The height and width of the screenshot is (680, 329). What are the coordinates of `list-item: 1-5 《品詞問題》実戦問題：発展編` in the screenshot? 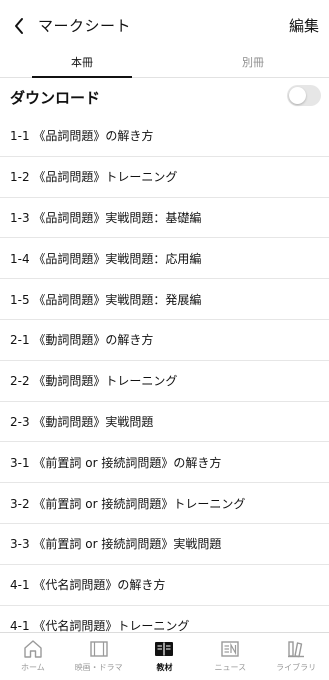 It's located at (164, 299).